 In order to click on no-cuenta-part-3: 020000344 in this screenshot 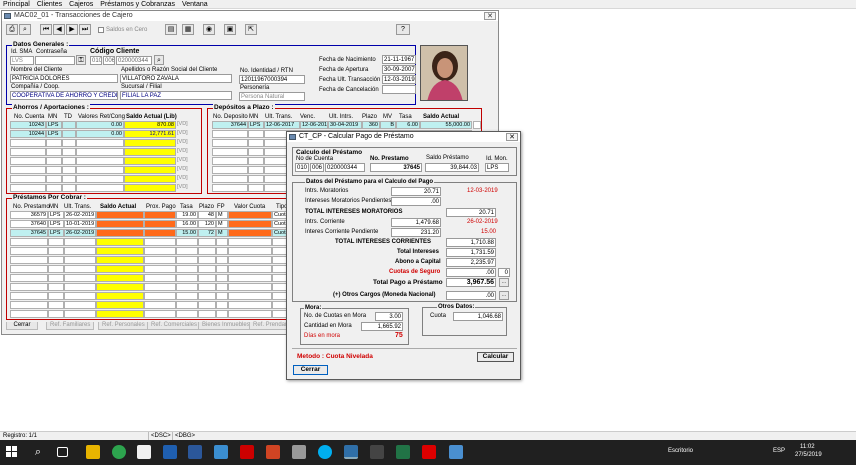, I will do `click(345, 167)`.